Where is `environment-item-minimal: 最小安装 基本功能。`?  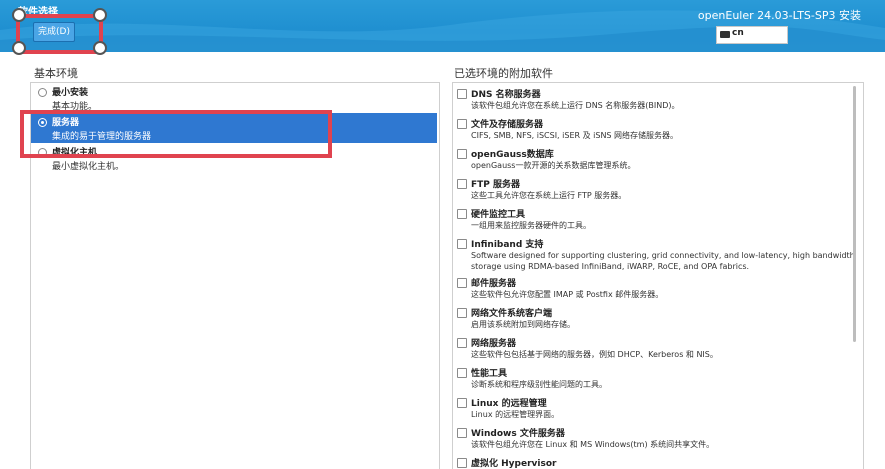
environment-item-minimal: 最小安装 基本功能。 is located at coordinates (234, 98).